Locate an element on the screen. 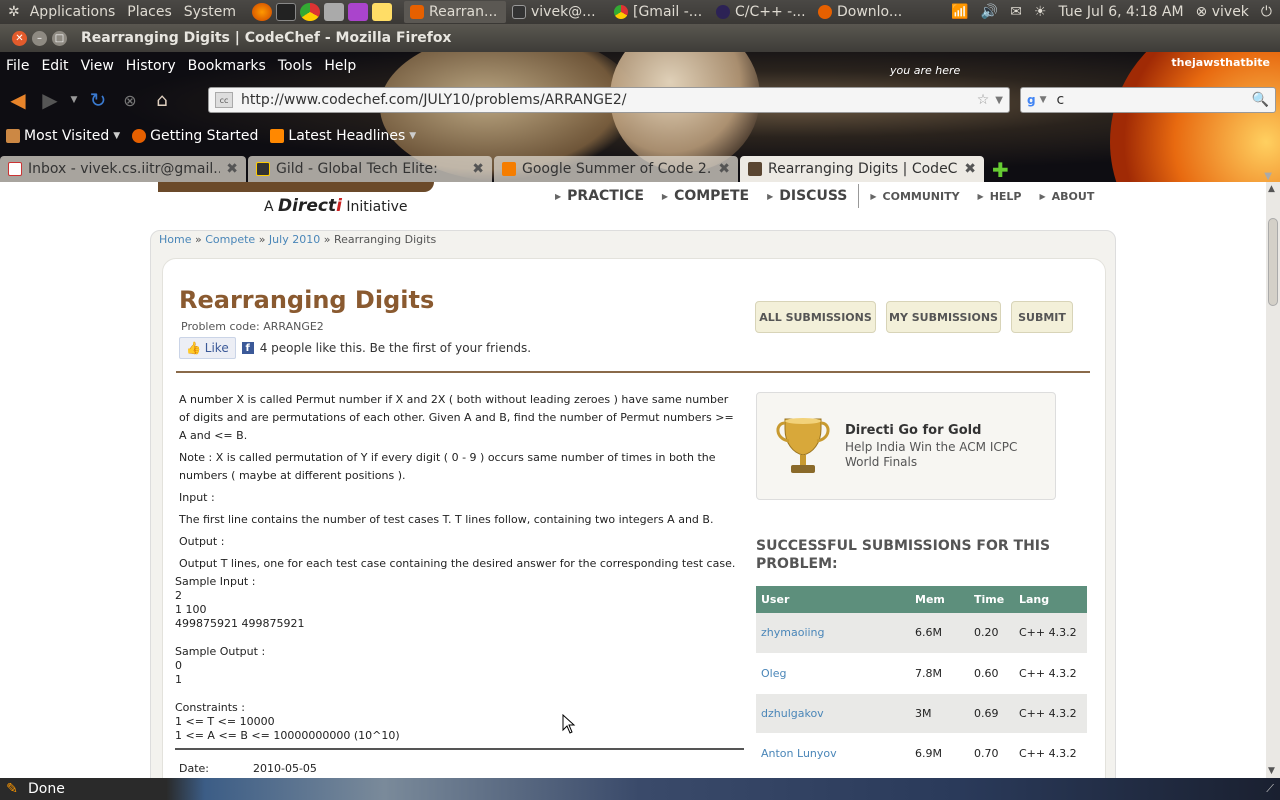  search-bar: g ▼ c 🔍 is located at coordinates (1148, 100).